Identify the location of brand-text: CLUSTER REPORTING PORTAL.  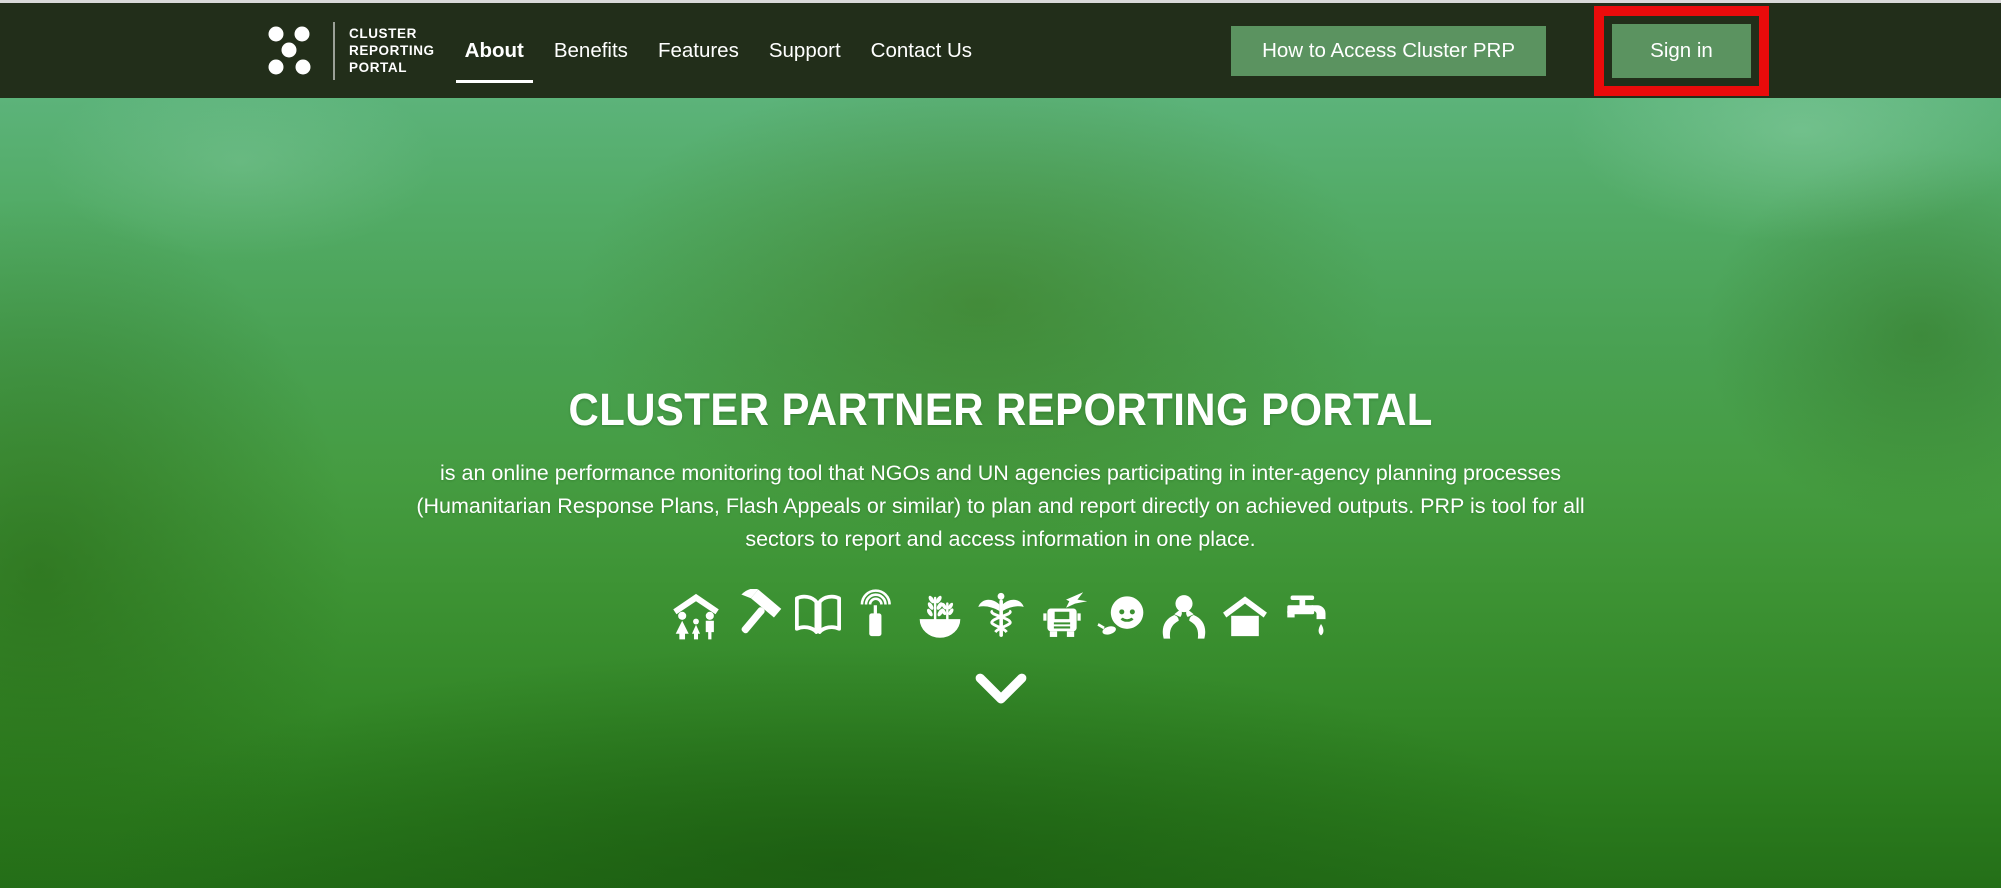
(392, 50).